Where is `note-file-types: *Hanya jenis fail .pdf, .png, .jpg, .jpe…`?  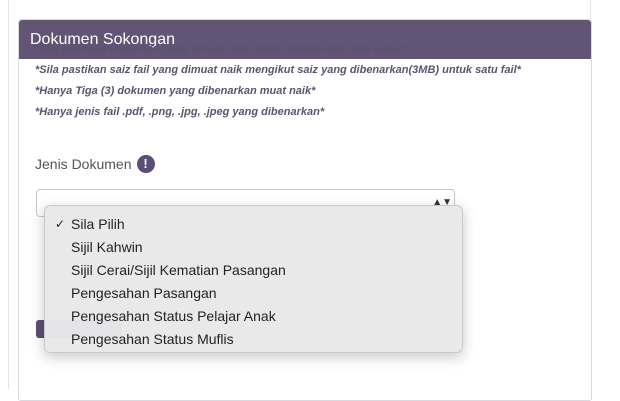
note-file-types: *Hanya jenis fail .pdf, .png, .jpg, .jpe… is located at coordinates (180, 112).